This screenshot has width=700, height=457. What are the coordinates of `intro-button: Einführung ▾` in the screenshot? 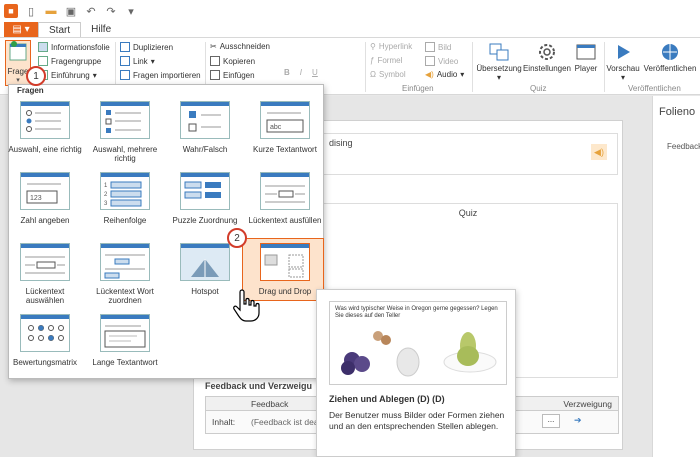 It's located at (67, 75).